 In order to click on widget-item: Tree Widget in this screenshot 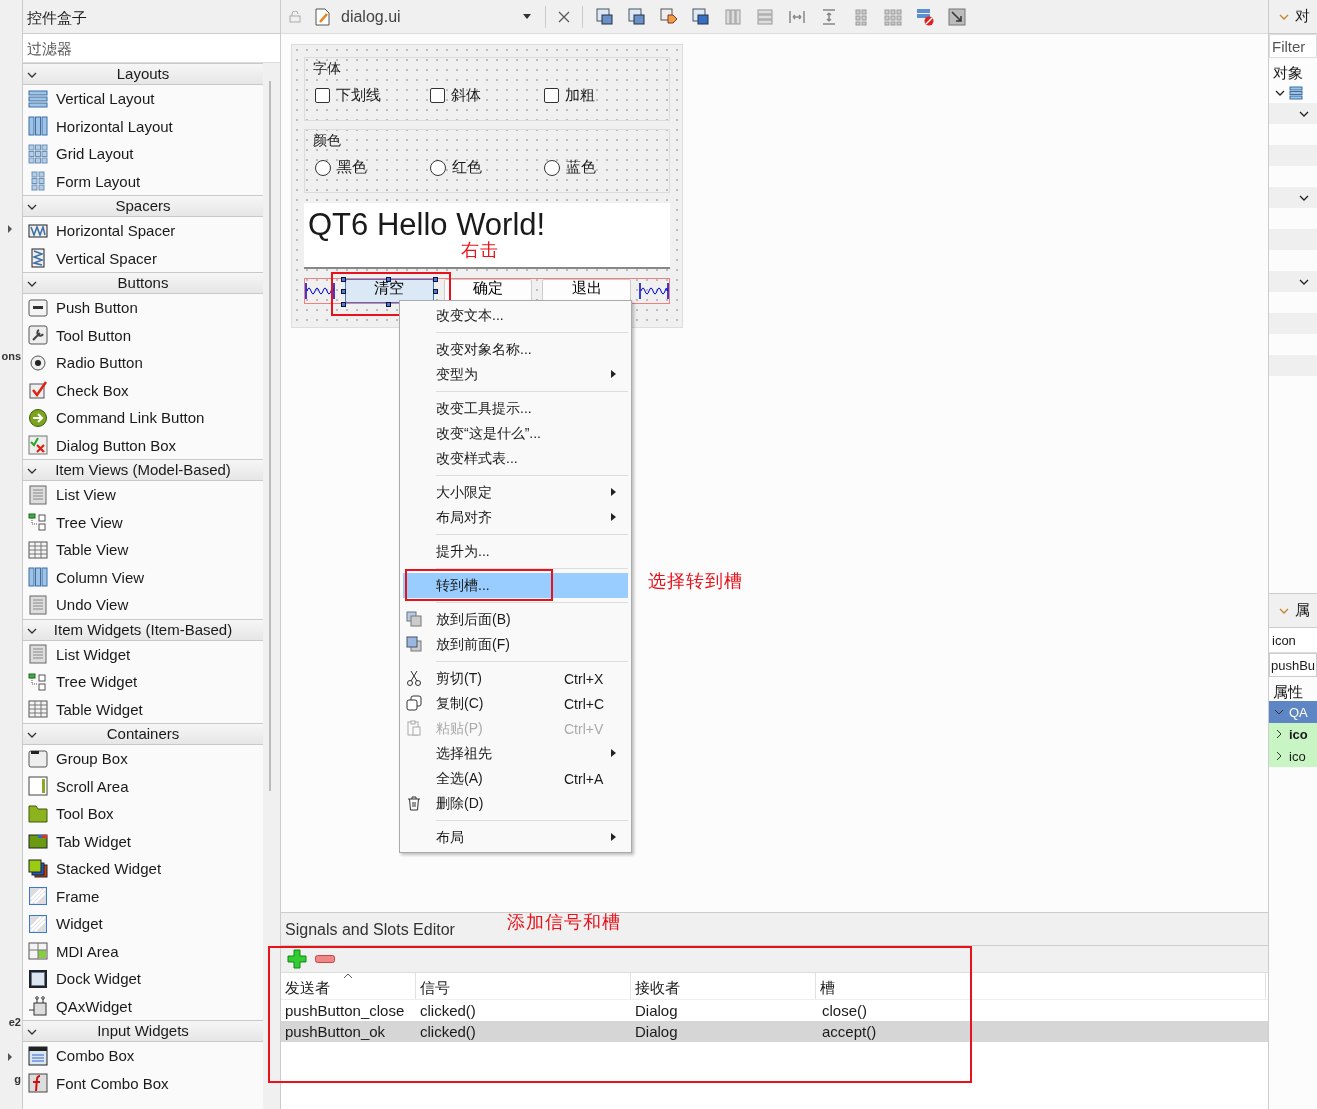, I will do `click(97, 682)`.